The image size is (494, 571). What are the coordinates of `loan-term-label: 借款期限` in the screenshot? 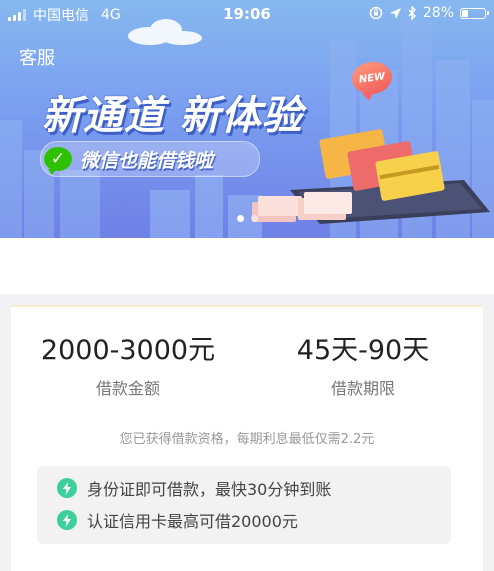 It's located at (362, 388).